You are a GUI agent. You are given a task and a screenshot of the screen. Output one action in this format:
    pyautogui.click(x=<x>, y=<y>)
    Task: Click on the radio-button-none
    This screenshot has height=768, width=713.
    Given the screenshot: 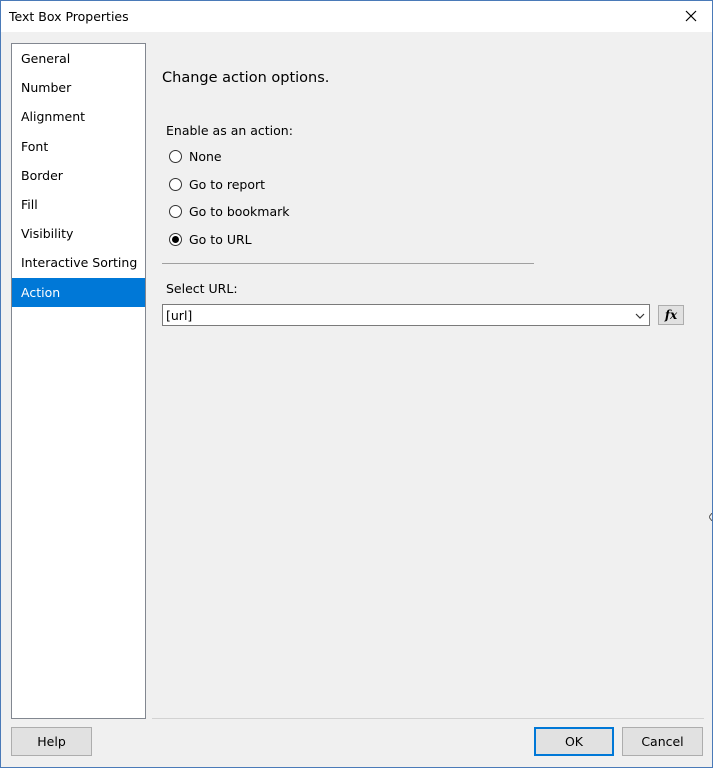 What is the action you would take?
    pyautogui.click(x=175, y=156)
    